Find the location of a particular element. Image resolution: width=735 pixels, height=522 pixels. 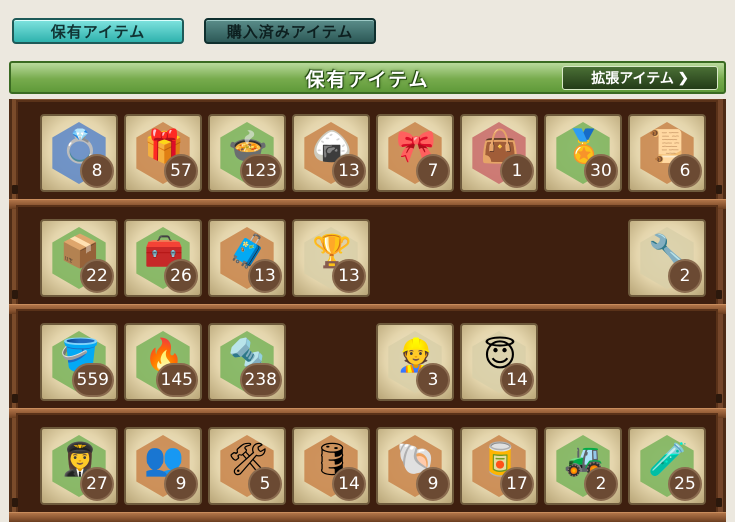

item-slot: 🛠 5 is located at coordinates (247, 466).